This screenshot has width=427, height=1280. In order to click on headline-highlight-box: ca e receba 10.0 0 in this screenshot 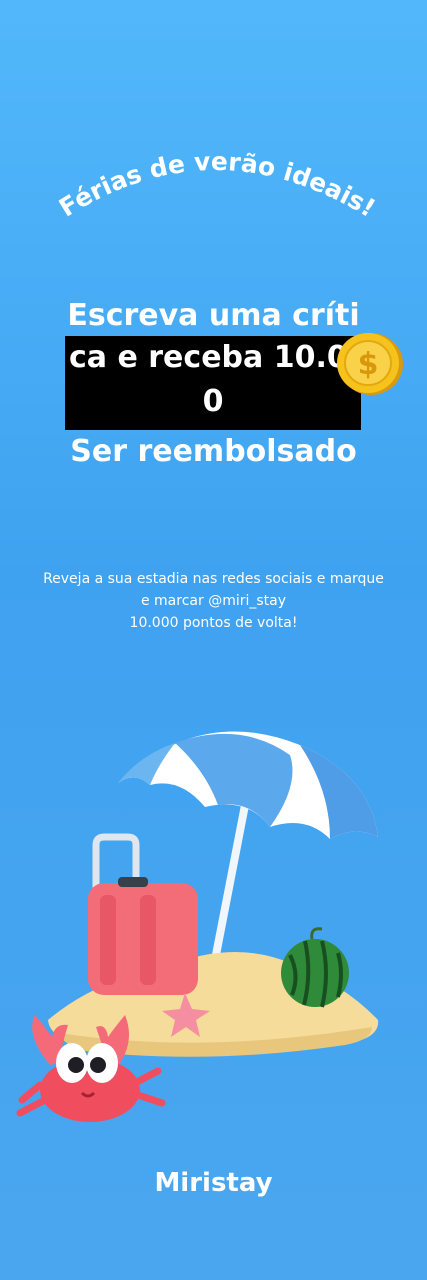, I will do `click(213, 383)`.